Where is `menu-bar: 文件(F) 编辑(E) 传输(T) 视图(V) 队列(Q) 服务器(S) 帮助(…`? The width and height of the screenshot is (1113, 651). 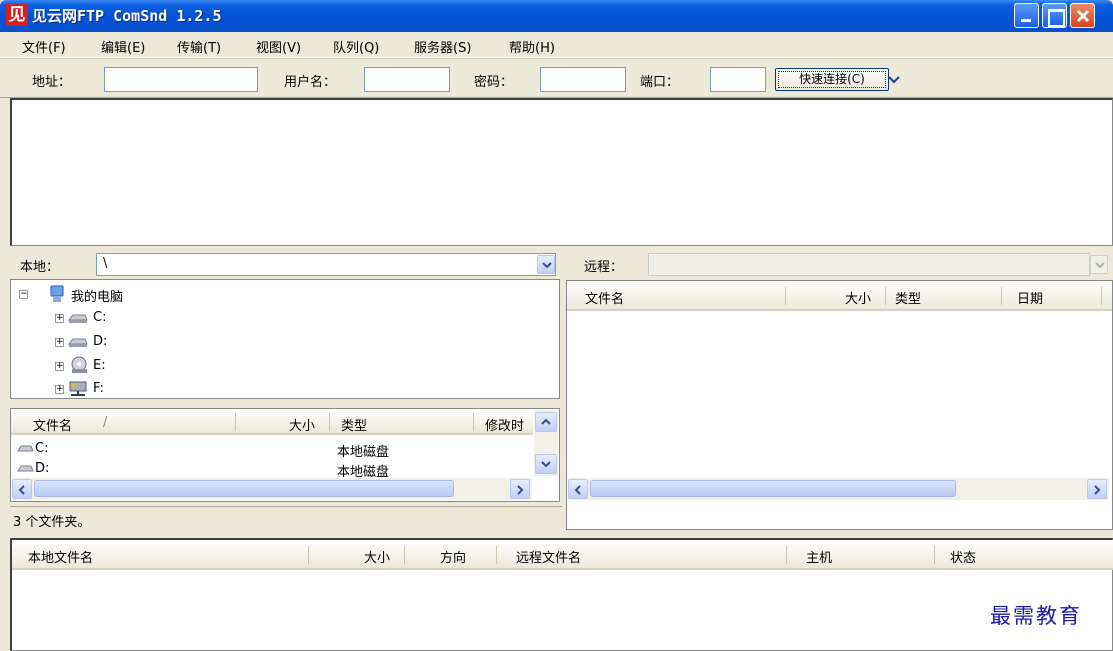 menu-bar: 文件(F) 编辑(E) 传输(T) 视图(V) 队列(Q) 服务器(S) 帮助(… is located at coordinates (556, 45).